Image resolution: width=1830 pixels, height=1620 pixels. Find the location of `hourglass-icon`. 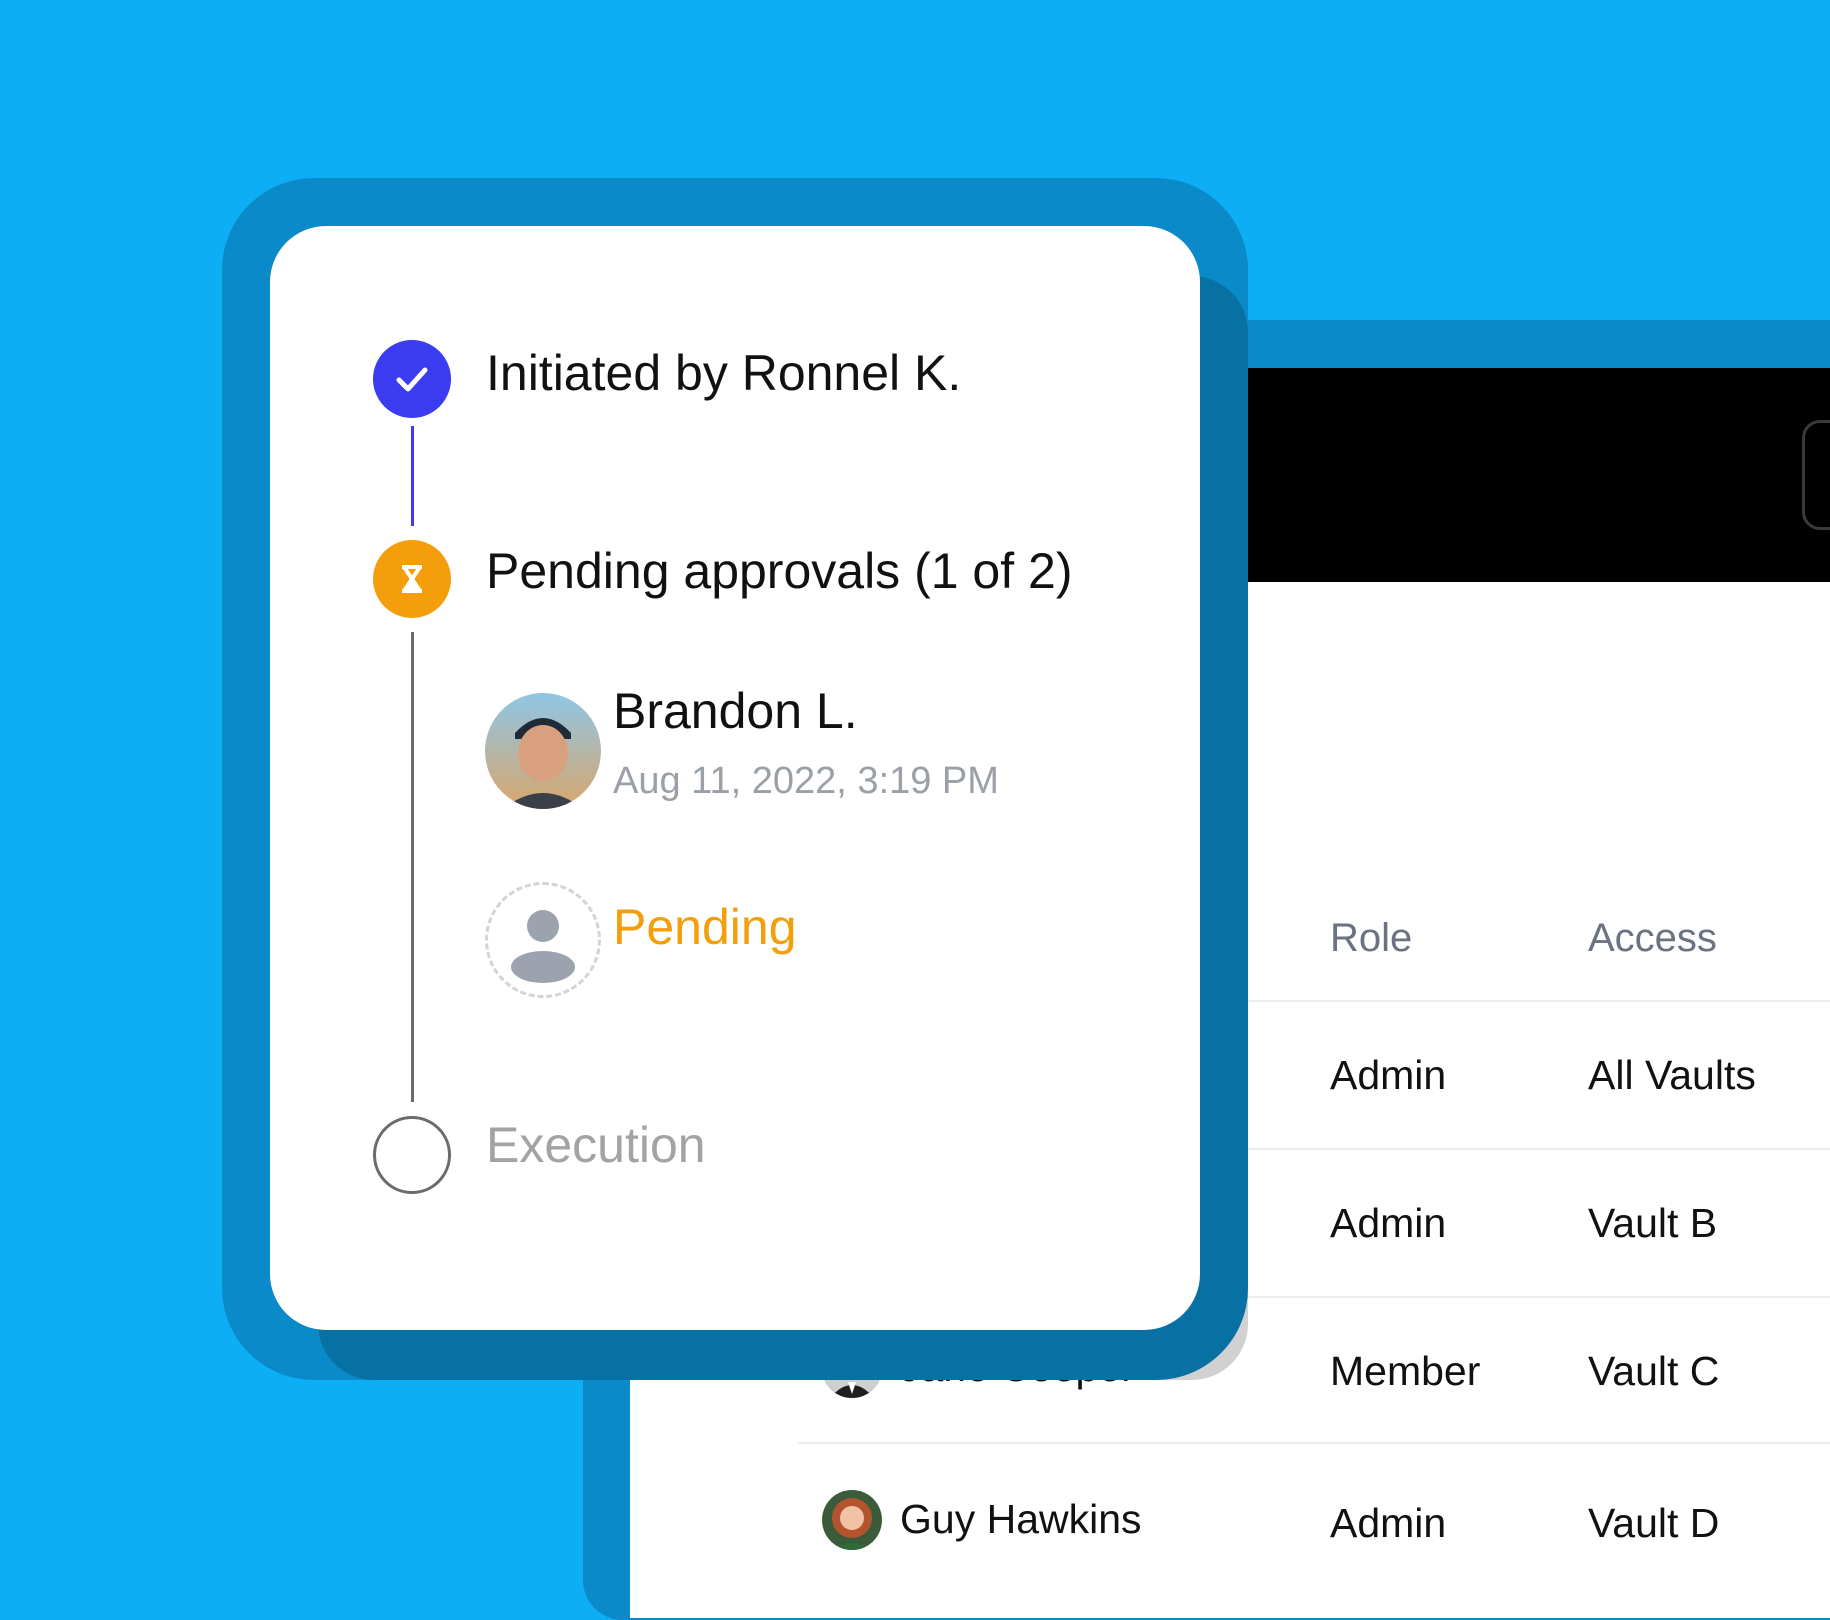

hourglass-icon is located at coordinates (412, 579).